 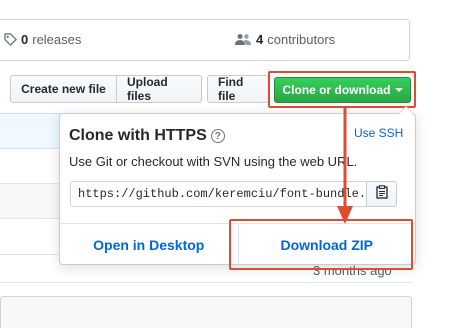 What do you see at coordinates (378, 133) in the screenshot?
I see `use-ssh-link: Use SSH` at bounding box center [378, 133].